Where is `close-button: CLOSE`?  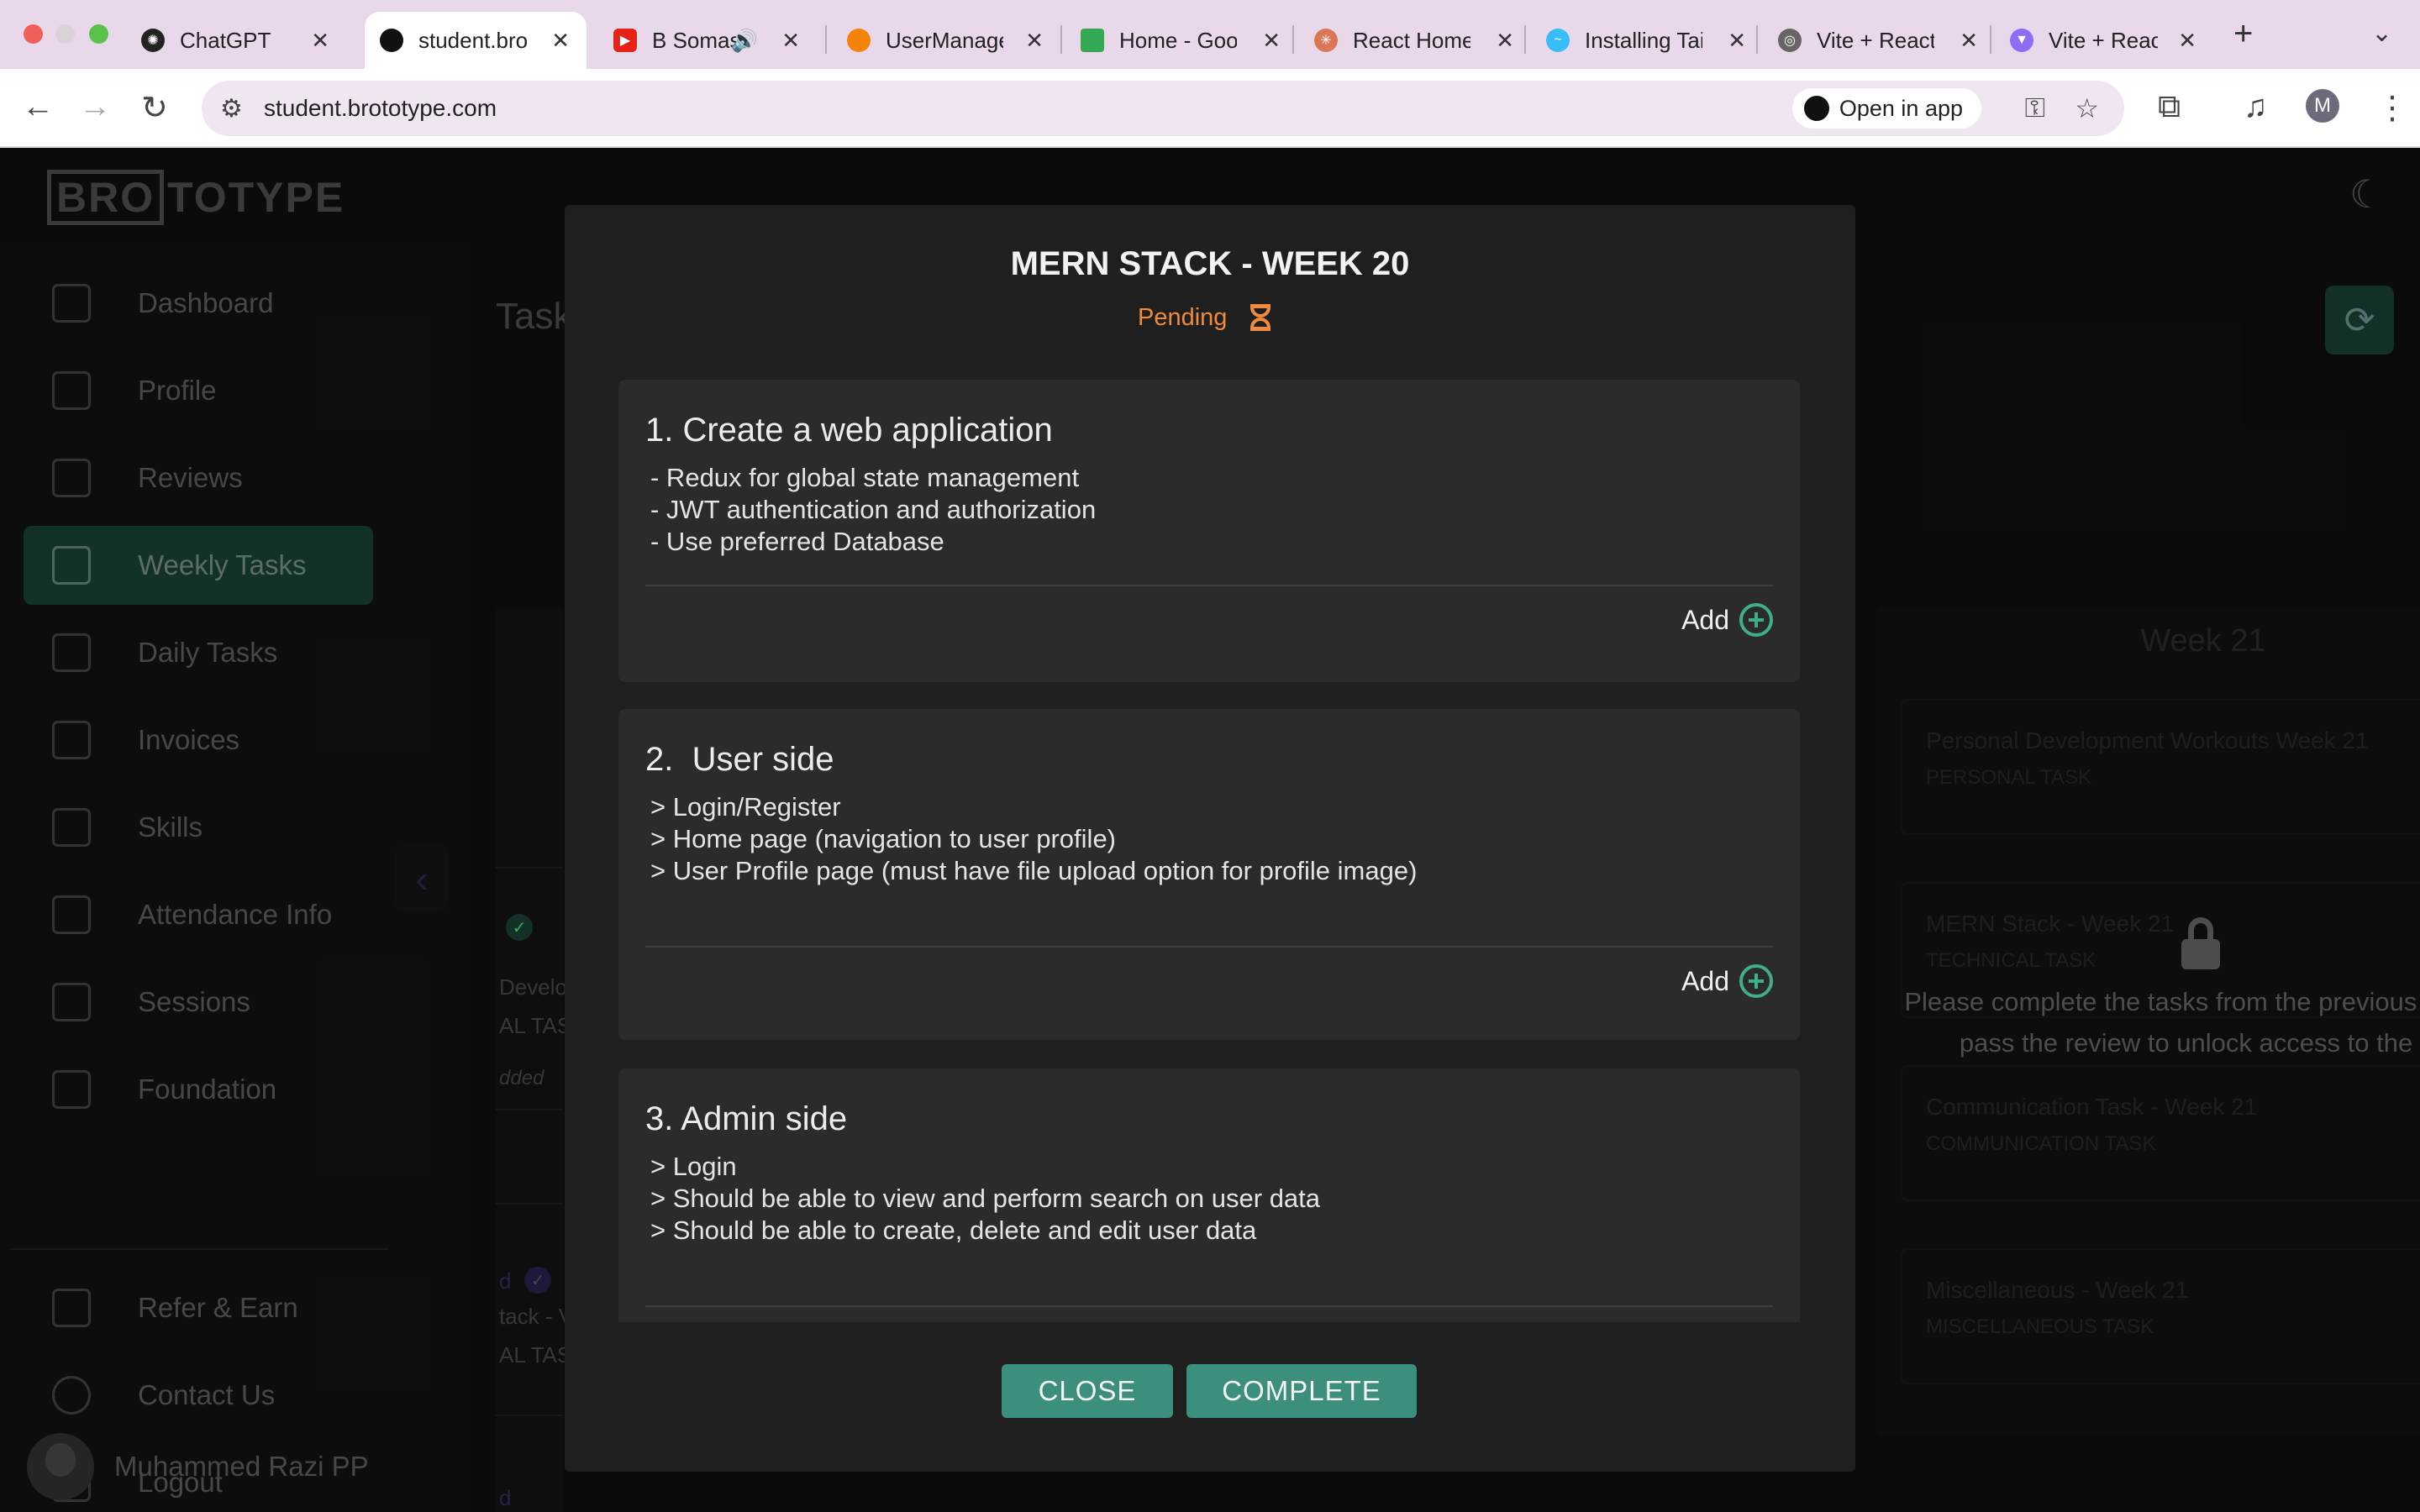 close-button: CLOSE is located at coordinates (1087, 1391).